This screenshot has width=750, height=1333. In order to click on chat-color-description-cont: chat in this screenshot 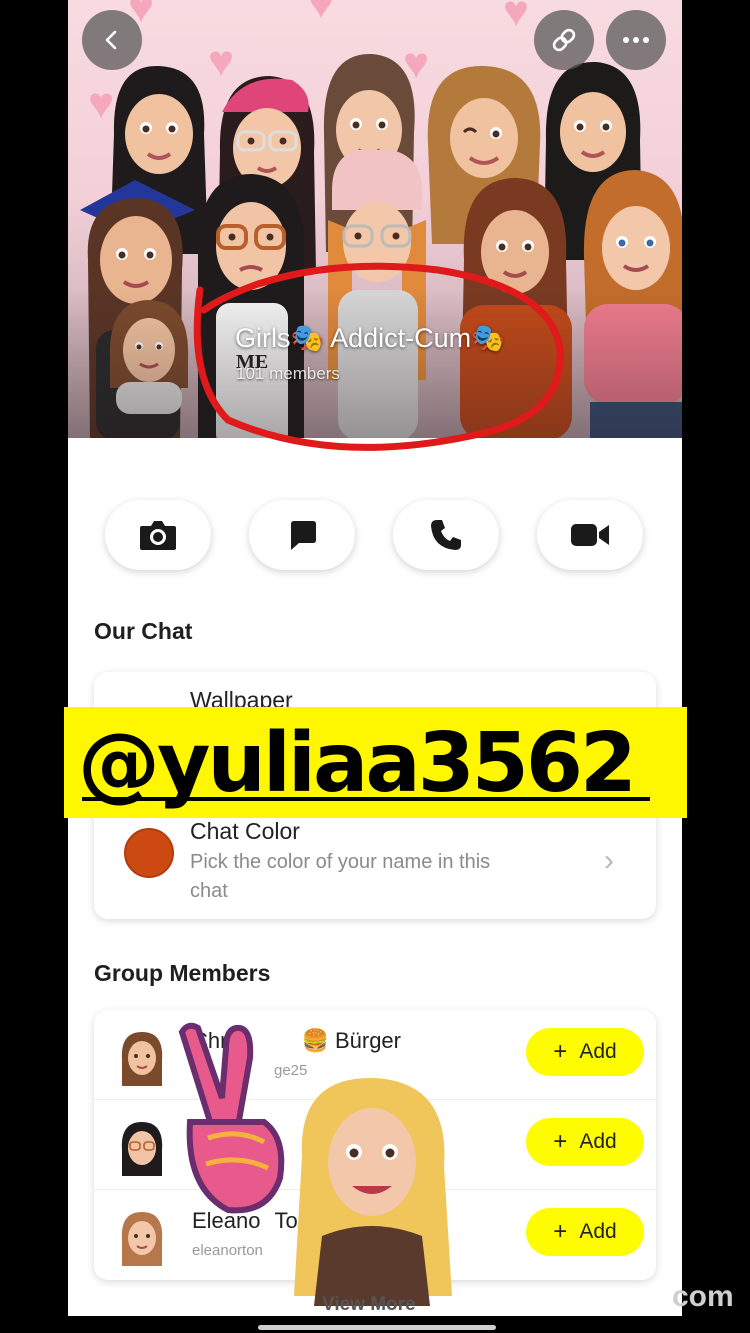, I will do `click(209, 891)`.